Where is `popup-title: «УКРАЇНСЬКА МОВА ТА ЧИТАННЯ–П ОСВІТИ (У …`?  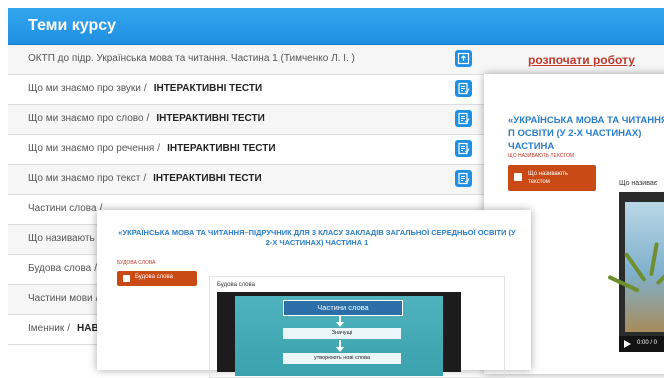
popup-title: «УКРАЇНСЬКА МОВА ТА ЧИТАННЯ–П ОСВІТИ (У … is located at coordinates (586, 133).